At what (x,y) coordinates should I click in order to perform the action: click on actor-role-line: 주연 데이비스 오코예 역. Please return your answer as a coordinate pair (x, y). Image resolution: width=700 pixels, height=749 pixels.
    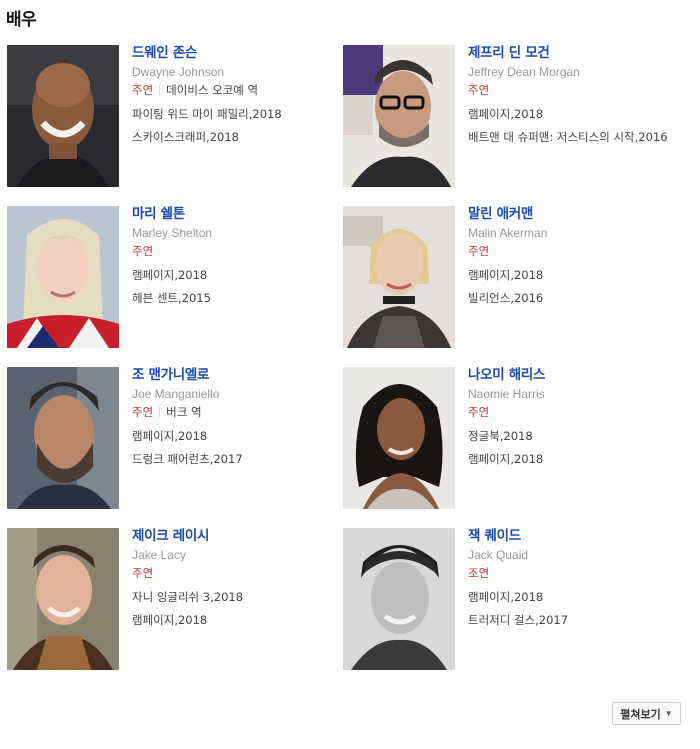
    Looking at the image, I should click on (237, 90).